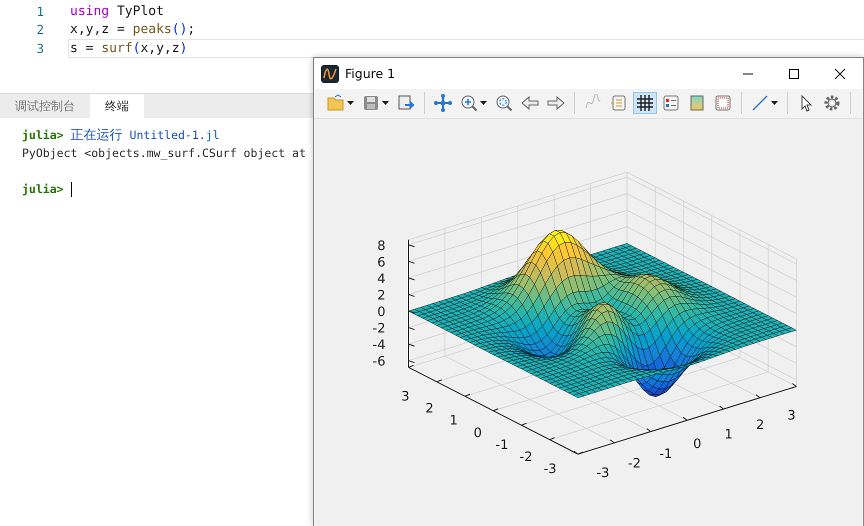 This screenshot has height=526, width=864. I want to click on grid-icon, so click(645, 103).